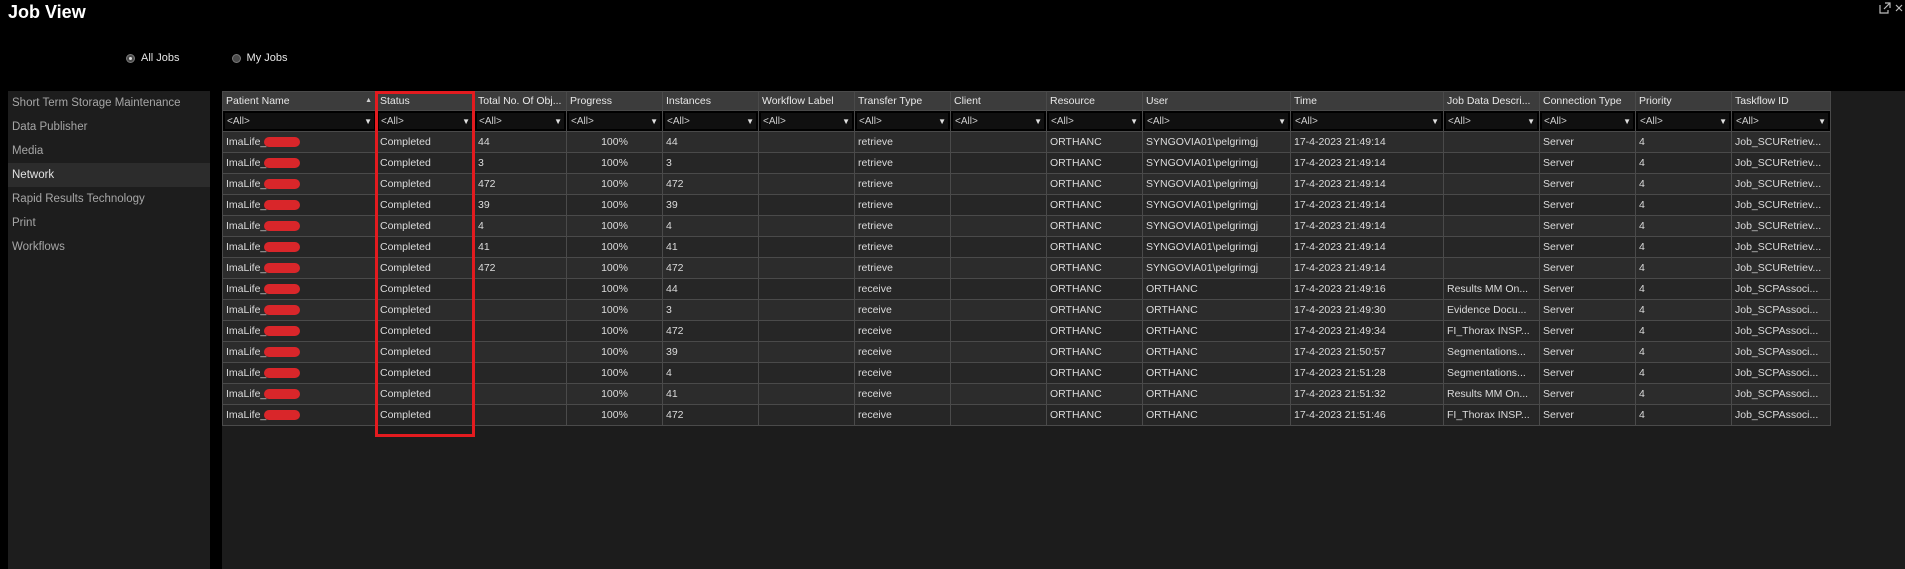 This screenshot has height=569, width=1905. What do you see at coordinates (1587, 101) in the screenshot?
I see `column-header-connection-type: Connection Type` at bounding box center [1587, 101].